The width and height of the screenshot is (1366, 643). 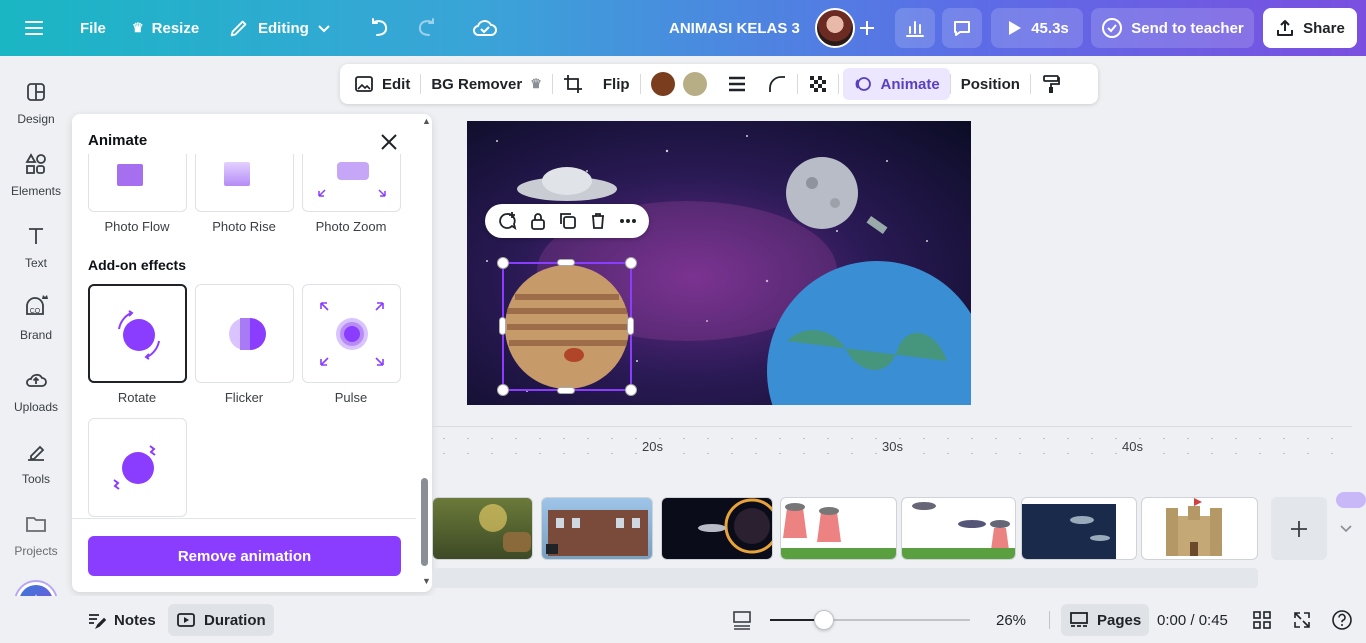 What do you see at coordinates (426, 121) in the screenshot?
I see `scroll-up-arrow: ▲` at bounding box center [426, 121].